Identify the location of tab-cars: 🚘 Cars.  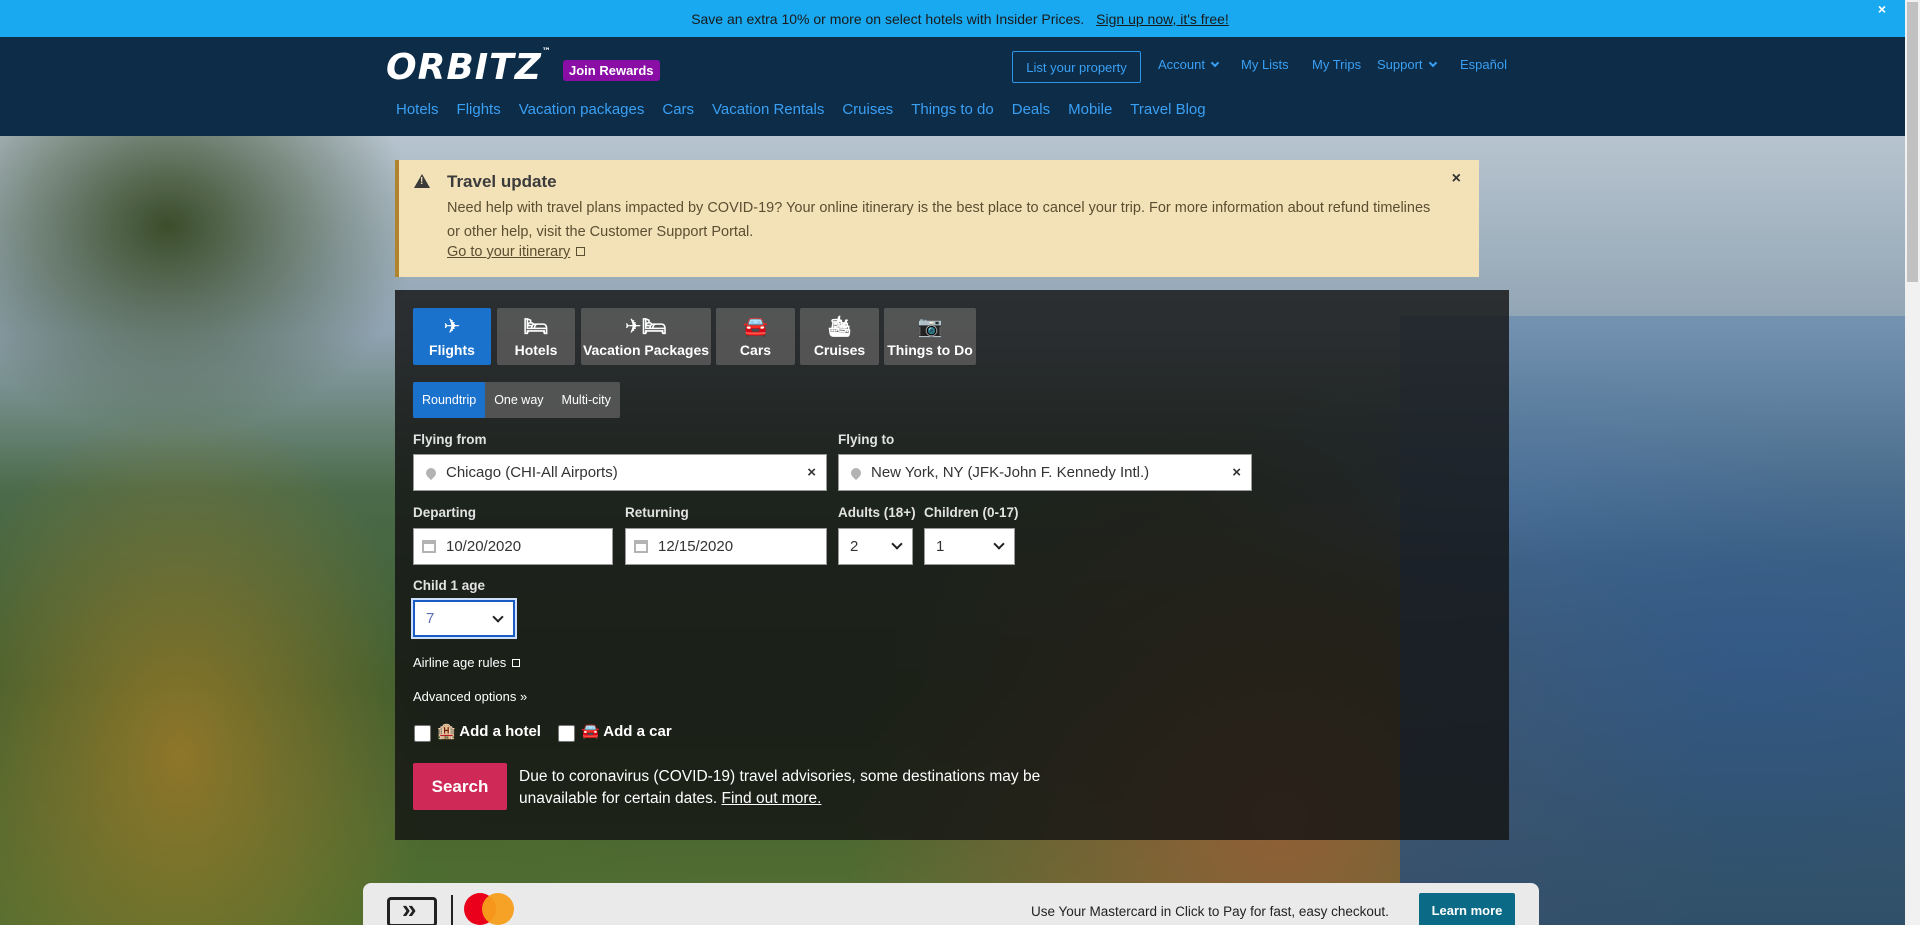
(755, 336).